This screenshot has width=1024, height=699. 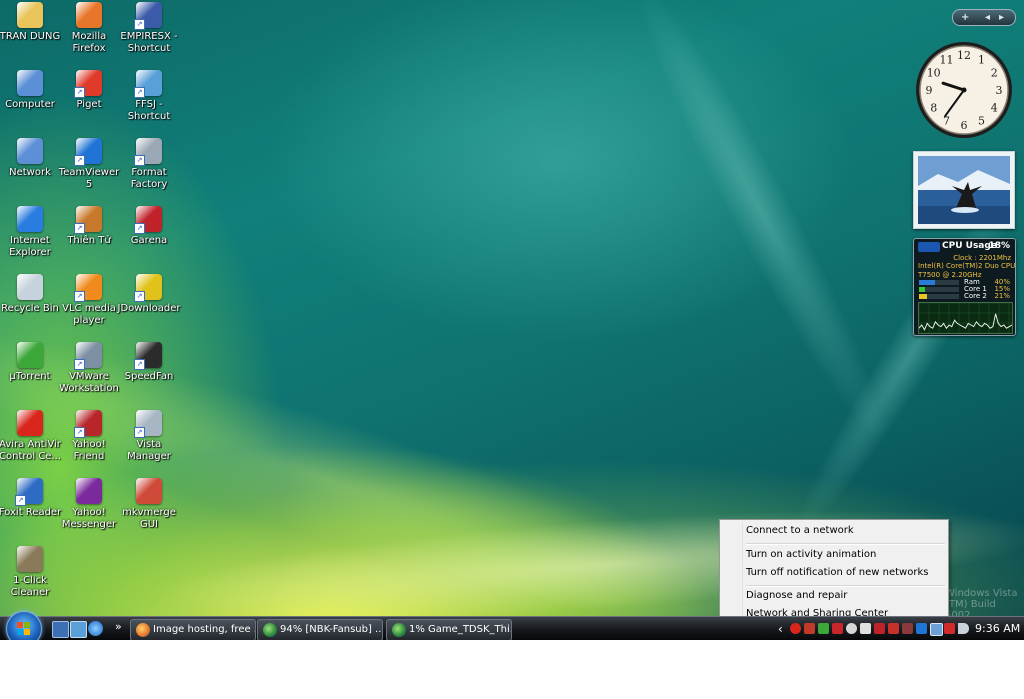 What do you see at coordinates (30, 559) in the screenshot?
I see `cleaner-icon` at bounding box center [30, 559].